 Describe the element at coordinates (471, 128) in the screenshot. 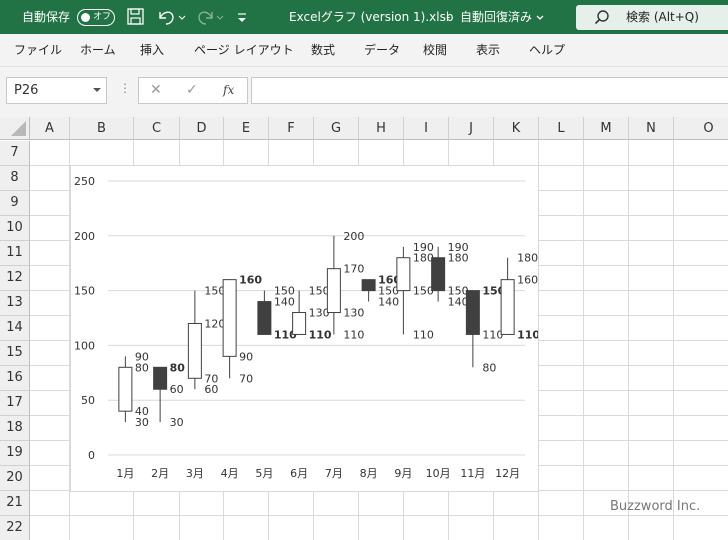

I see `column-header-j: J` at that location.